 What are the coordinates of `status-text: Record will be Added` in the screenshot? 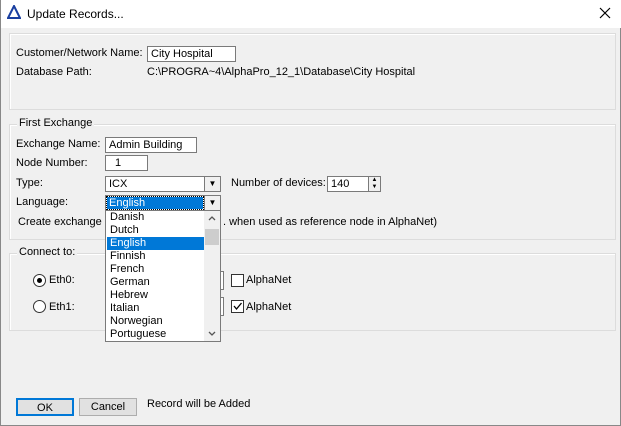 It's located at (199, 404).